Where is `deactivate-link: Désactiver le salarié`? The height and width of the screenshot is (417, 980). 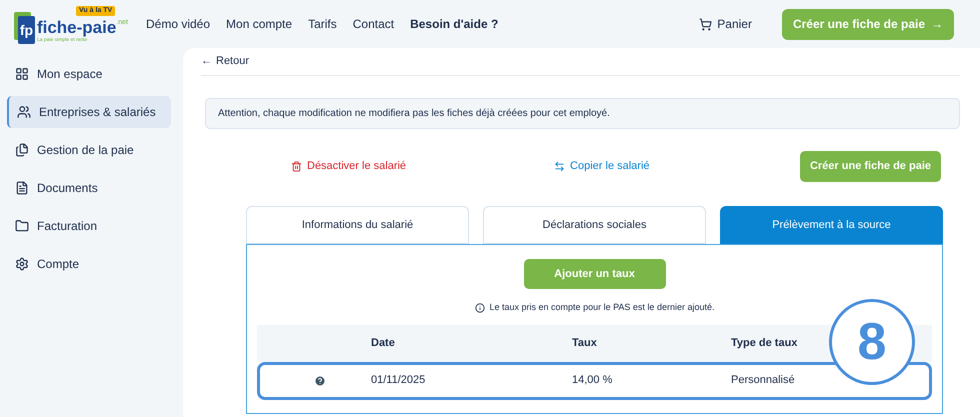 deactivate-link: Désactiver le salarié is located at coordinates (348, 166).